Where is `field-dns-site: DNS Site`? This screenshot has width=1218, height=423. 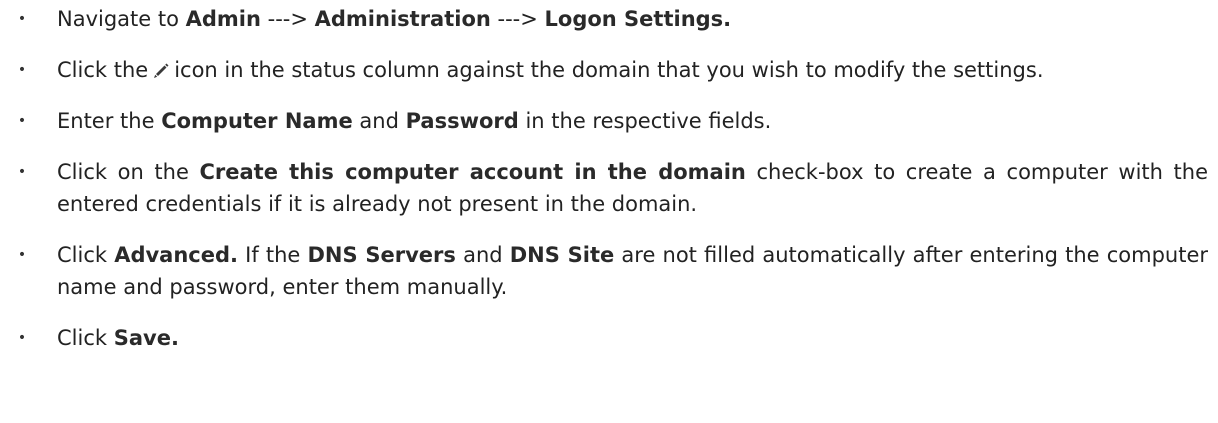
field-dns-site: DNS Site is located at coordinates (562, 255).